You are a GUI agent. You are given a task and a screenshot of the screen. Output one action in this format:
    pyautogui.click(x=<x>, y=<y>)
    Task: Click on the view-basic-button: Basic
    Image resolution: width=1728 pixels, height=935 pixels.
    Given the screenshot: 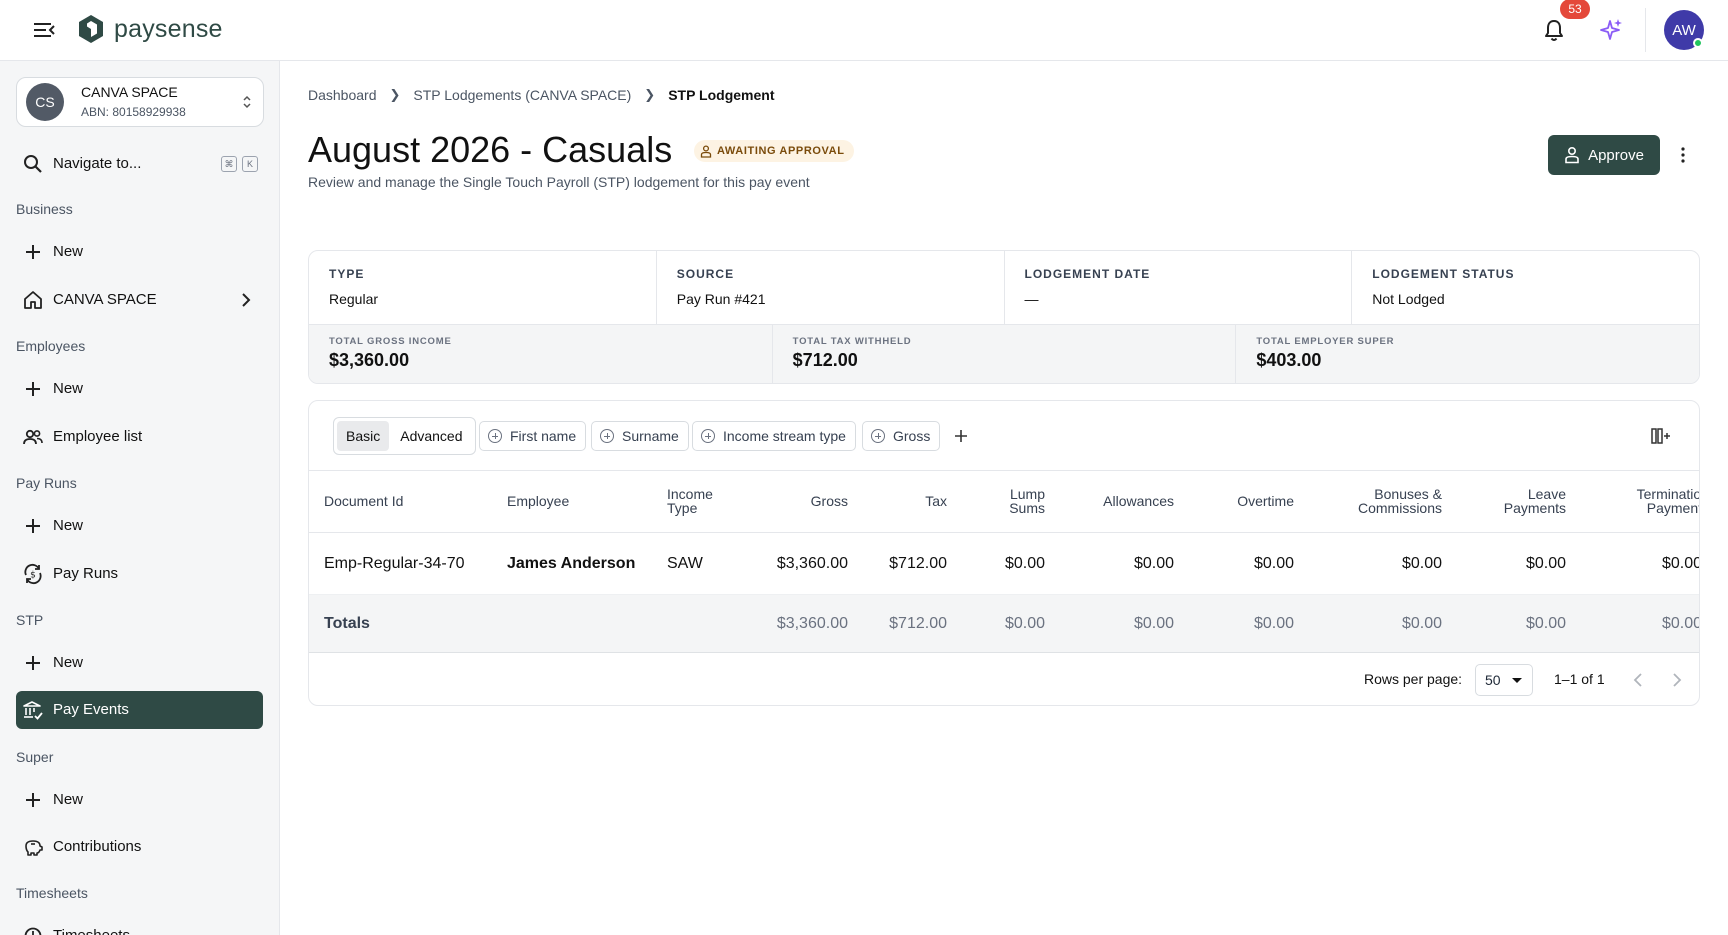 What is the action you would take?
    pyautogui.click(x=363, y=436)
    